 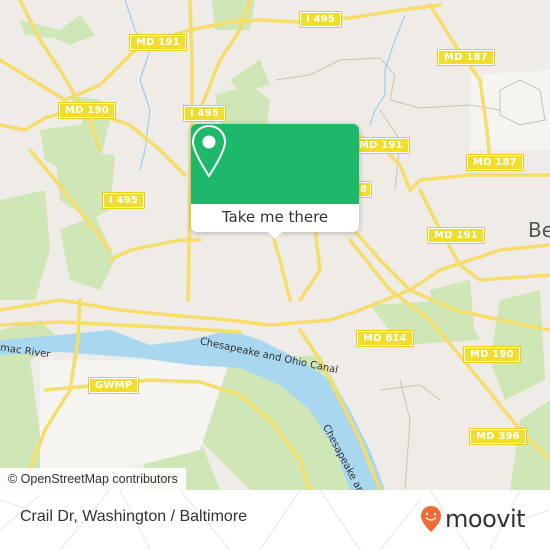 I want to click on road-label-md614: MD 614, so click(x=385, y=338).